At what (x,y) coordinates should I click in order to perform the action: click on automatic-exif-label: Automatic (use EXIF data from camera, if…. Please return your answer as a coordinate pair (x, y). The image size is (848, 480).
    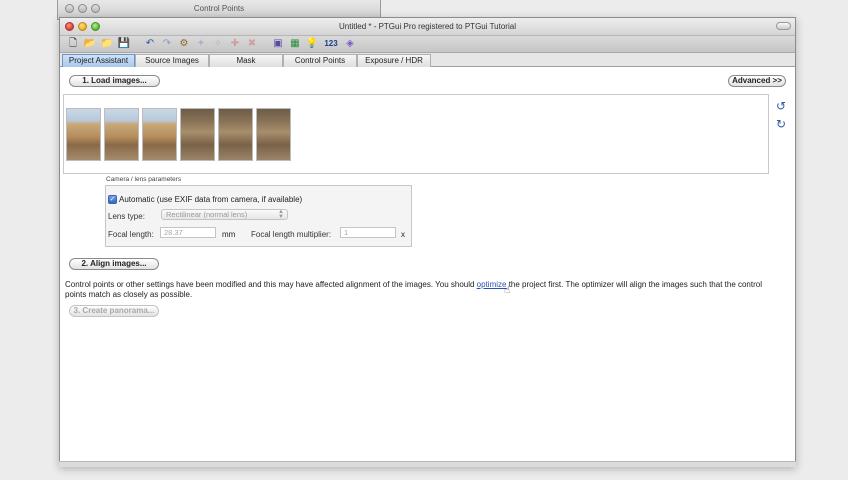
    Looking at the image, I should click on (211, 199).